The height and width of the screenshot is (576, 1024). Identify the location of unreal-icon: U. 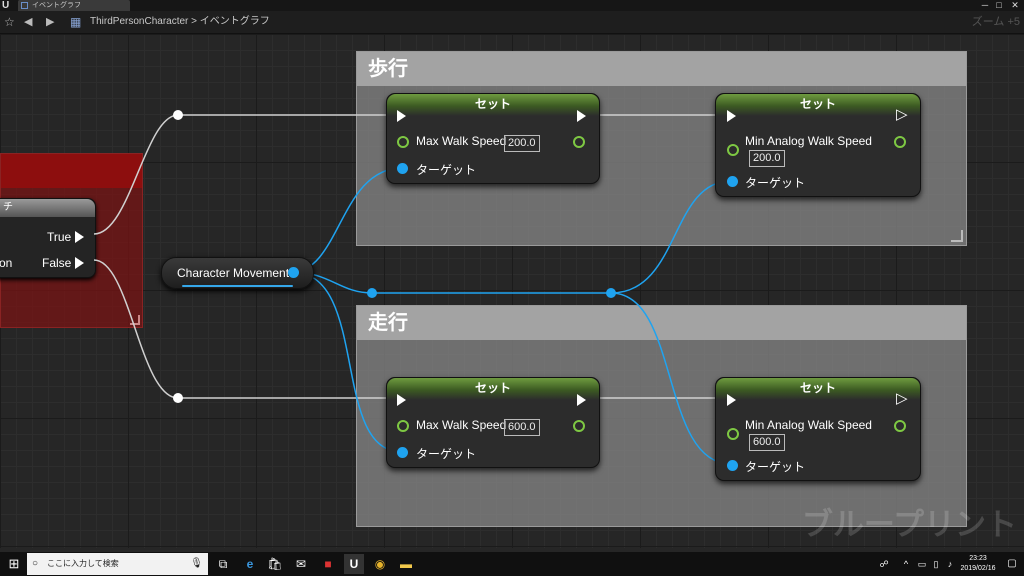
(354, 564).